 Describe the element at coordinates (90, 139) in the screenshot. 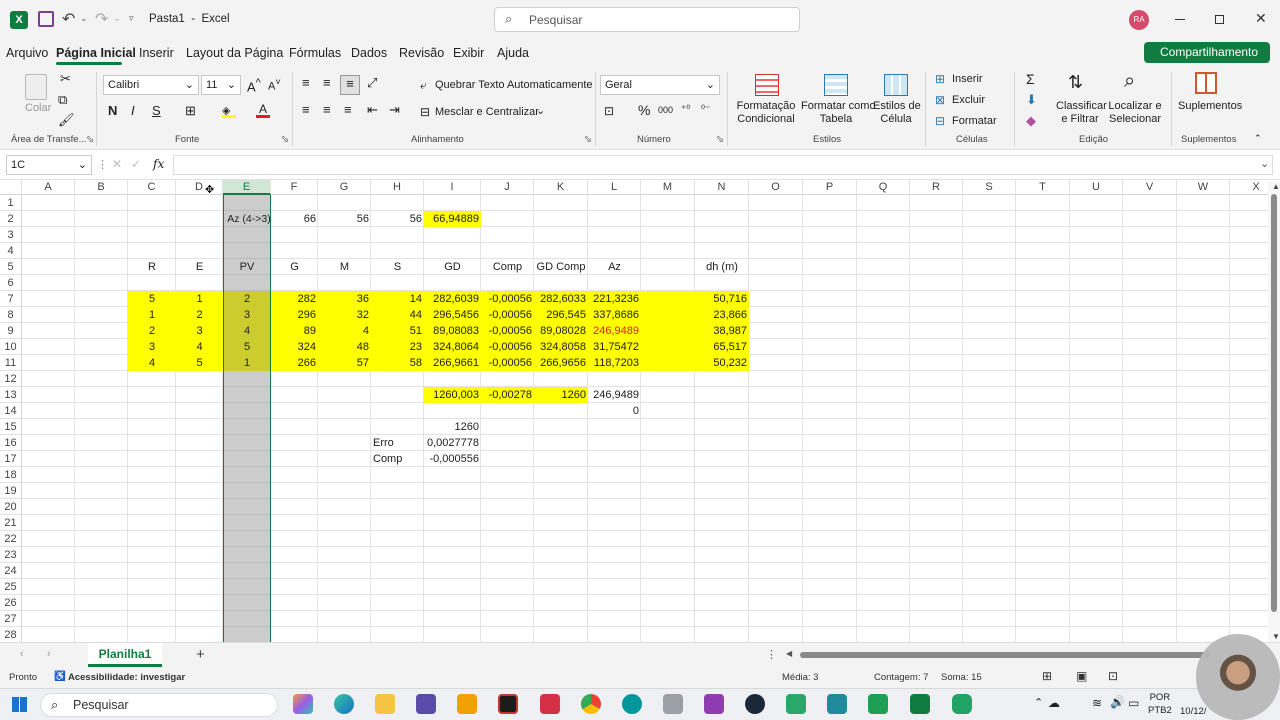

I see `clipboard-launcher-icon: ⬂` at that location.